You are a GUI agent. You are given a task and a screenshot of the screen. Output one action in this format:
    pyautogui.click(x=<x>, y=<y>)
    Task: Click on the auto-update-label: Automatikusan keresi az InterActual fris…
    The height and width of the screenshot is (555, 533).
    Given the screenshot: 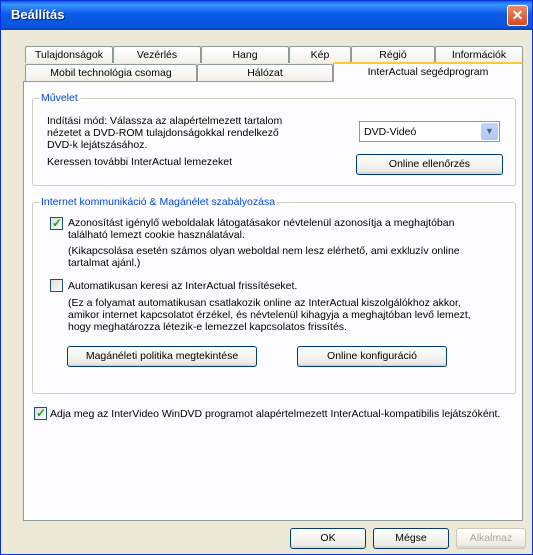 What is the action you would take?
    pyautogui.click(x=183, y=286)
    